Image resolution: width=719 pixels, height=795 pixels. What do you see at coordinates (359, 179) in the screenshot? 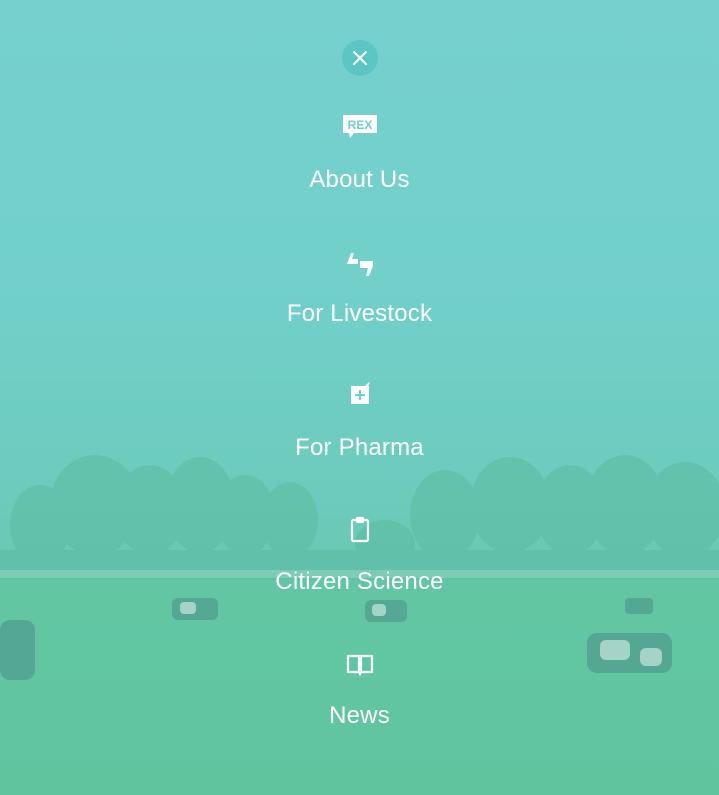
I see `menu-item-label: About Us` at bounding box center [359, 179].